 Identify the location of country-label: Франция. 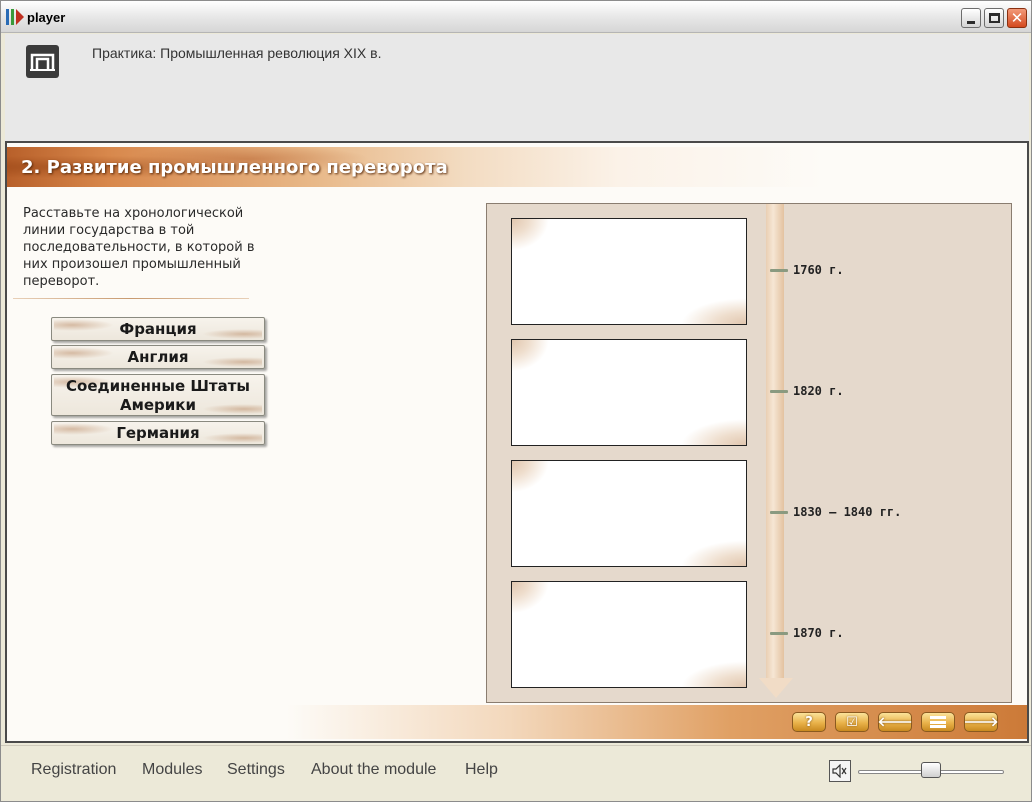
(158, 329).